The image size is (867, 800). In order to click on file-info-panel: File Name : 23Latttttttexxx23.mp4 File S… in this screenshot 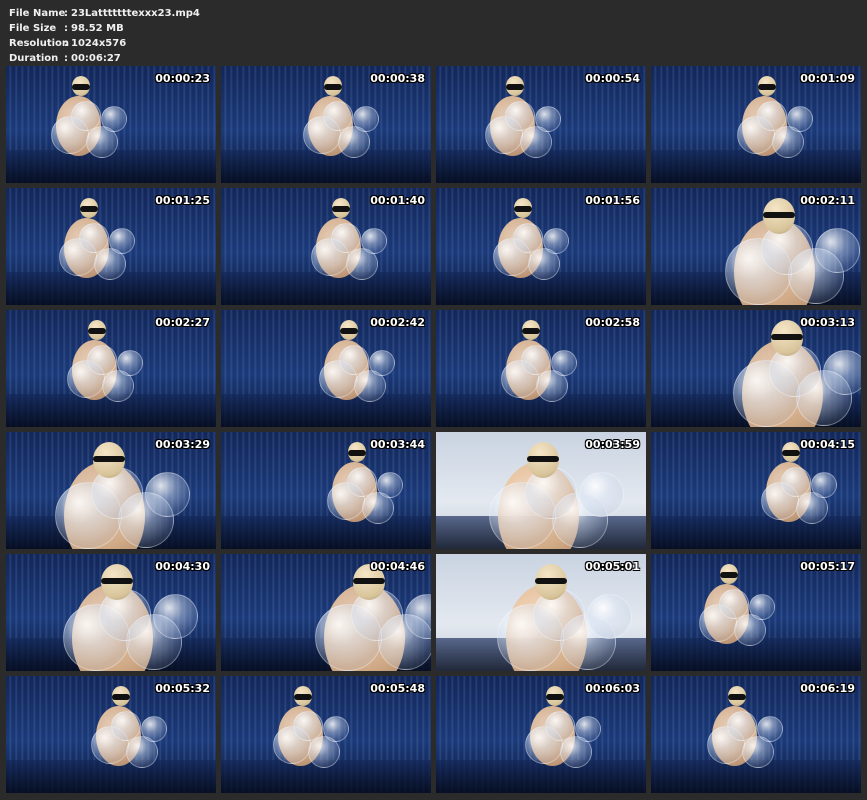, I will do `click(104, 36)`.